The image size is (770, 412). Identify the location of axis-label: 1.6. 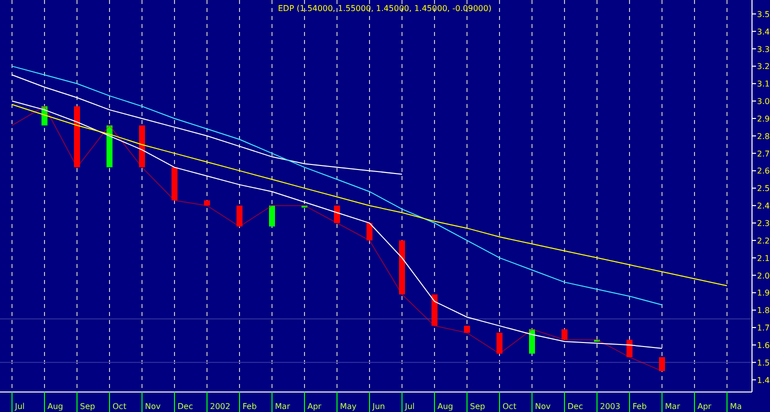
(763, 345).